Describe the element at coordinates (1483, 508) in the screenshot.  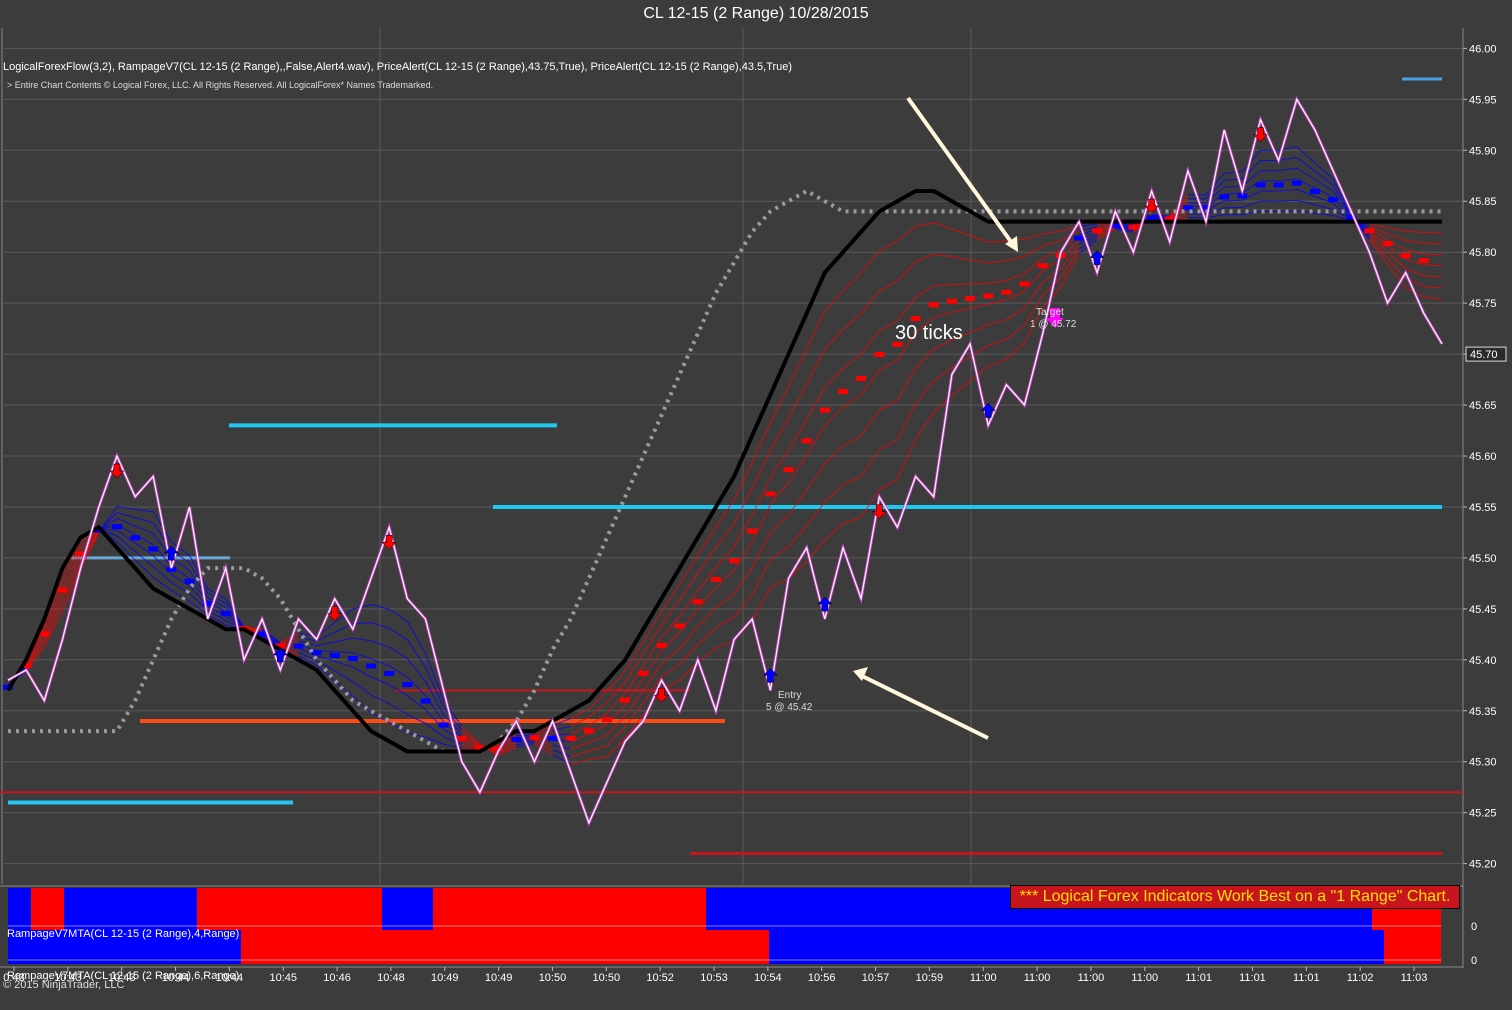
I see `y-tick-label: 45.55` at that location.